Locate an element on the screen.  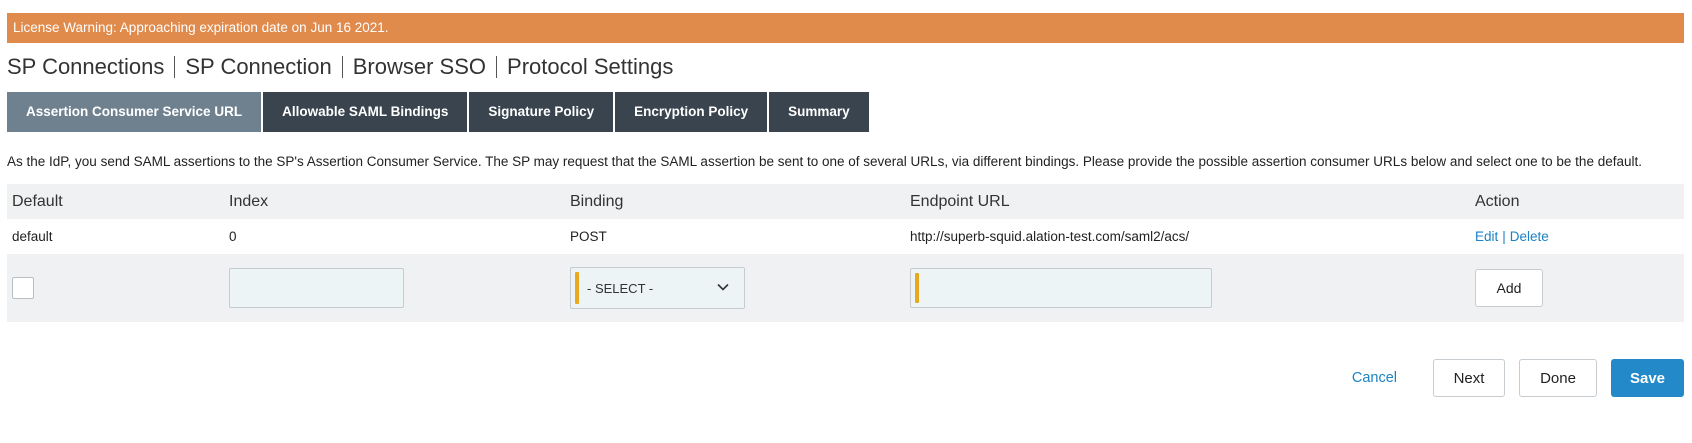
column-header-action: Action is located at coordinates (1497, 201).